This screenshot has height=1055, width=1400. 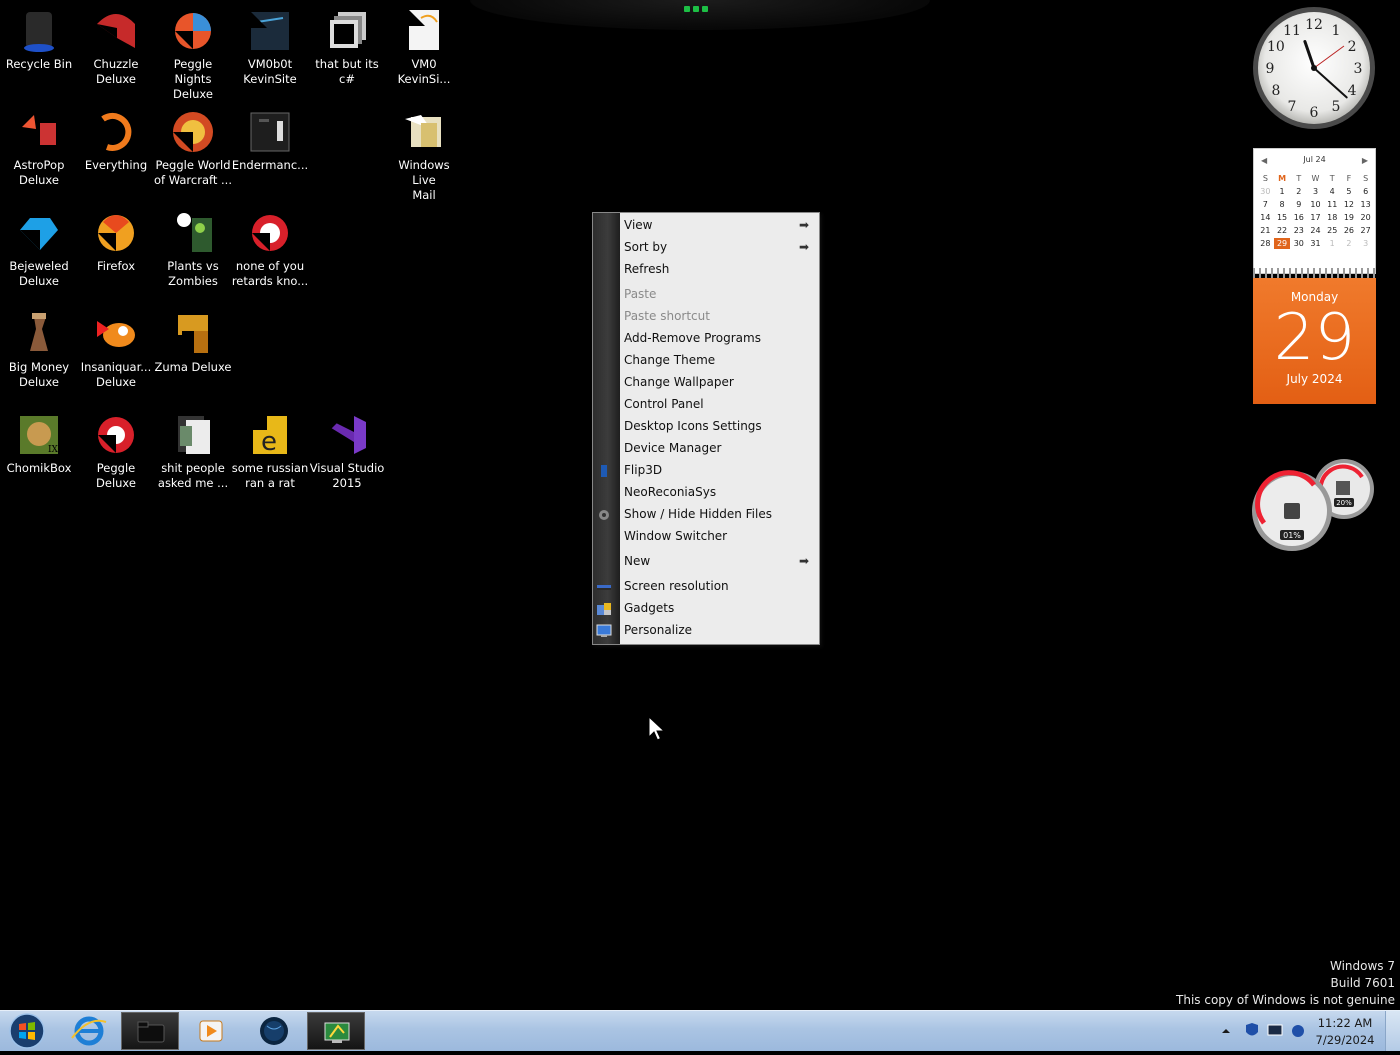 I want to click on calendar-day-cell: 21, so click(x=1265, y=230).